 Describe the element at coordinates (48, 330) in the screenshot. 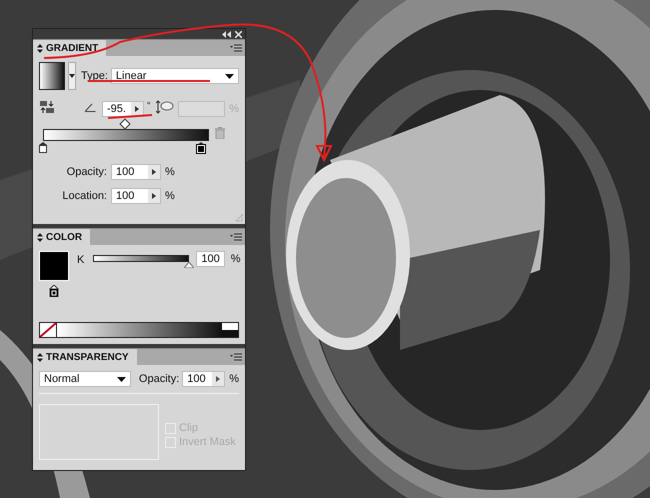

I see `none-swatch-icon` at that location.